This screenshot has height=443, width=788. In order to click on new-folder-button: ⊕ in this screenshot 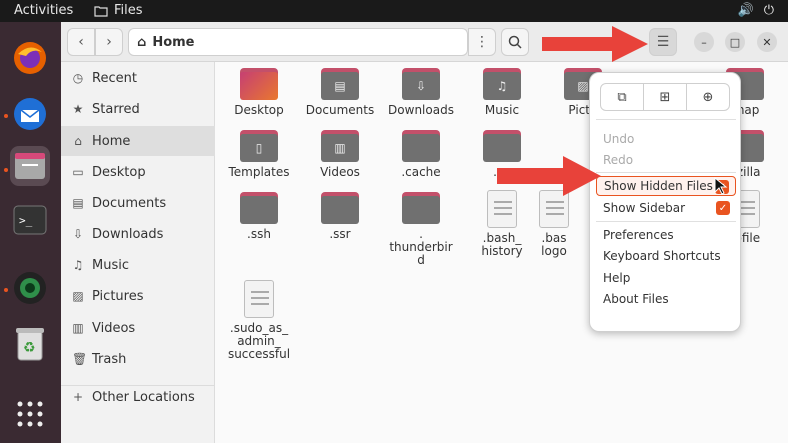, I will do `click(708, 97)`.